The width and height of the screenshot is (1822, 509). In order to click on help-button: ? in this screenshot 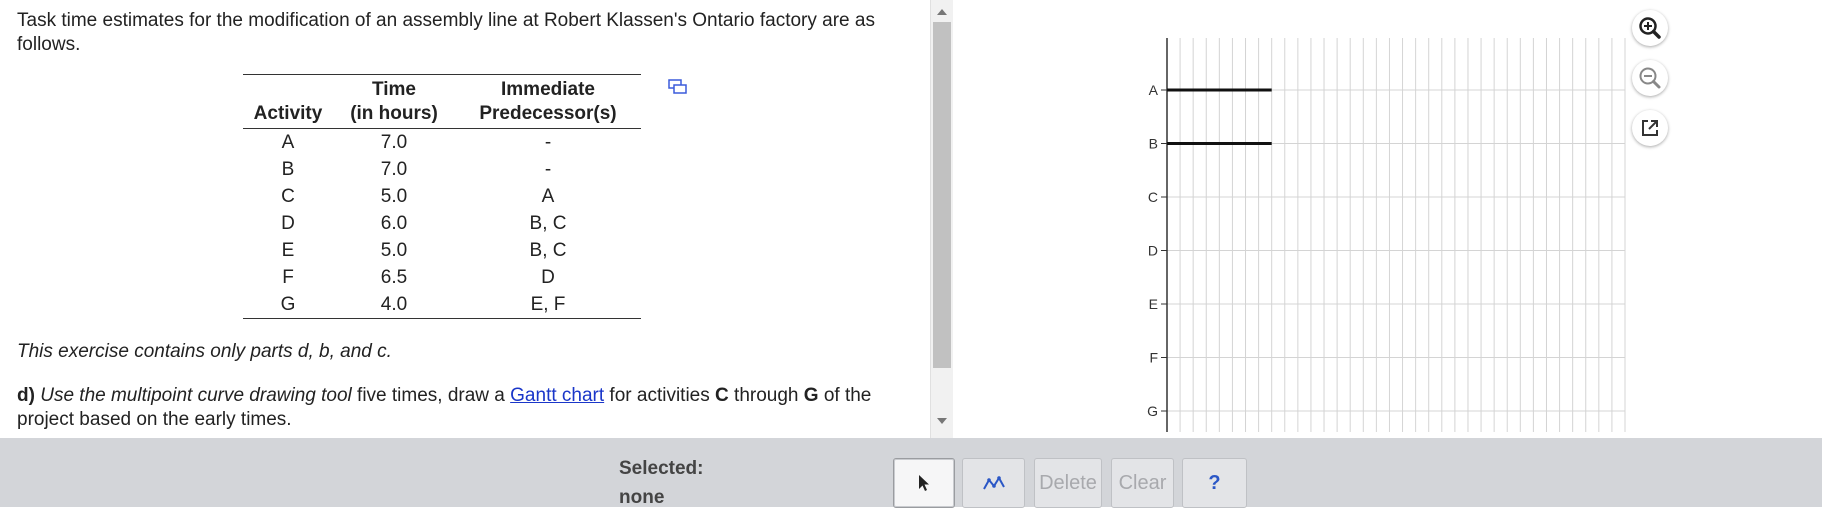, I will do `click(1214, 483)`.